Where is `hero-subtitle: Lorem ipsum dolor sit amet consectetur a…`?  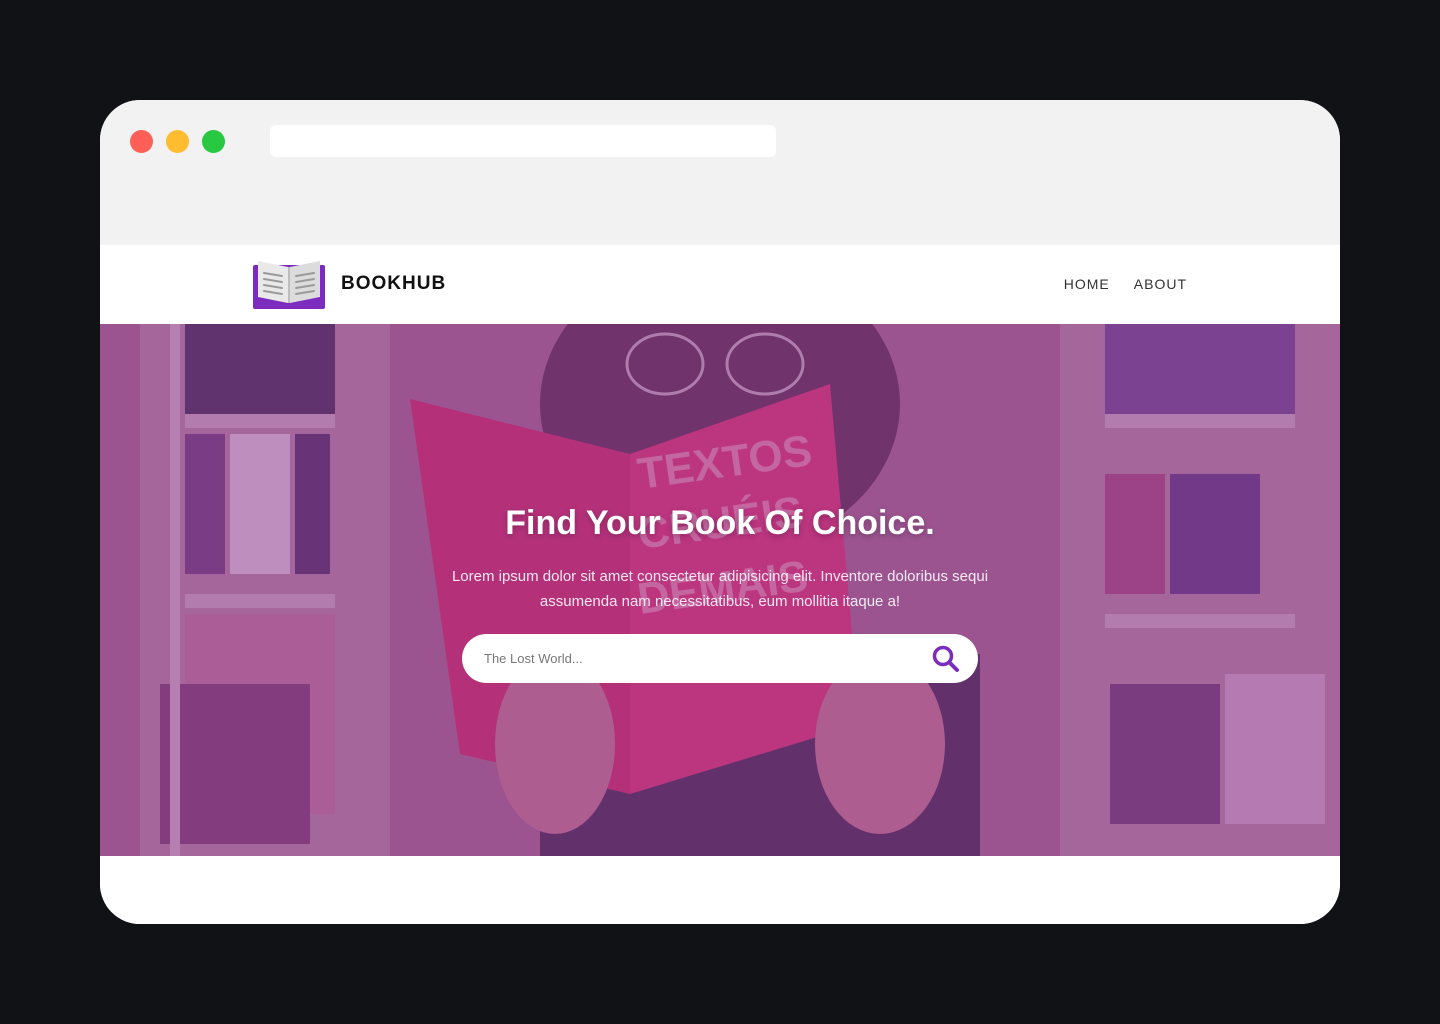
hero-subtitle: Lorem ipsum dolor sit amet consectetur a… is located at coordinates (720, 589).